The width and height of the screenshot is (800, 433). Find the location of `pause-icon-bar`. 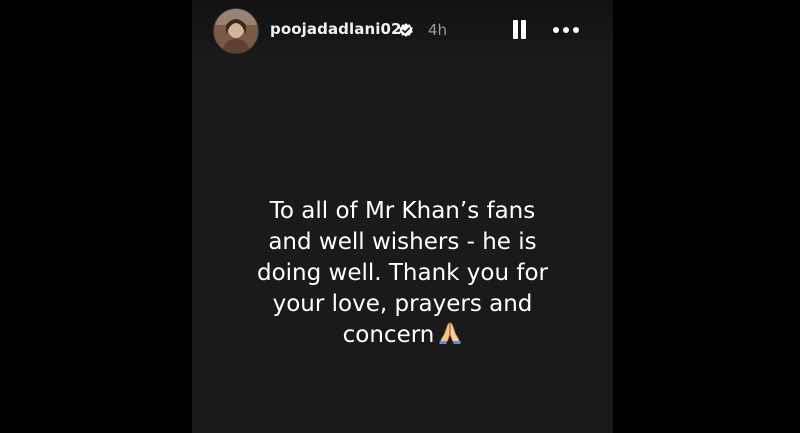

pause-icon-bar is located at coordinates (523, 29).